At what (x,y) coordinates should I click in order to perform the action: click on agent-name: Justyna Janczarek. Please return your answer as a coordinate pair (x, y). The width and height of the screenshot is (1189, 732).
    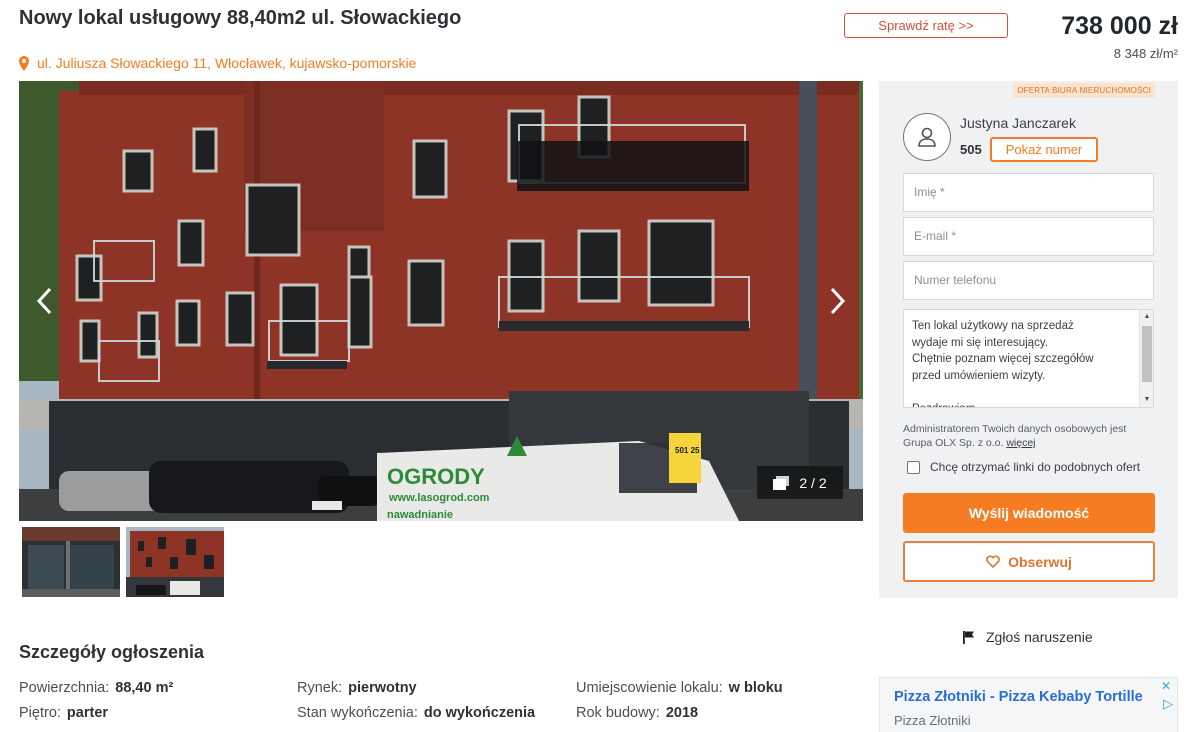
    Looking at the image, I should click on (1018, 123).